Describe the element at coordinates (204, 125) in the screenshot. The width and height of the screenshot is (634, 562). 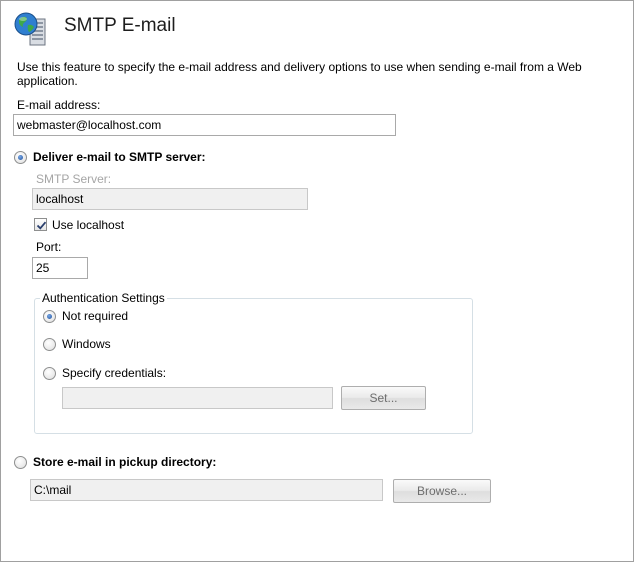
I see `email-address-input: webmaster@localhost.com` at that location.